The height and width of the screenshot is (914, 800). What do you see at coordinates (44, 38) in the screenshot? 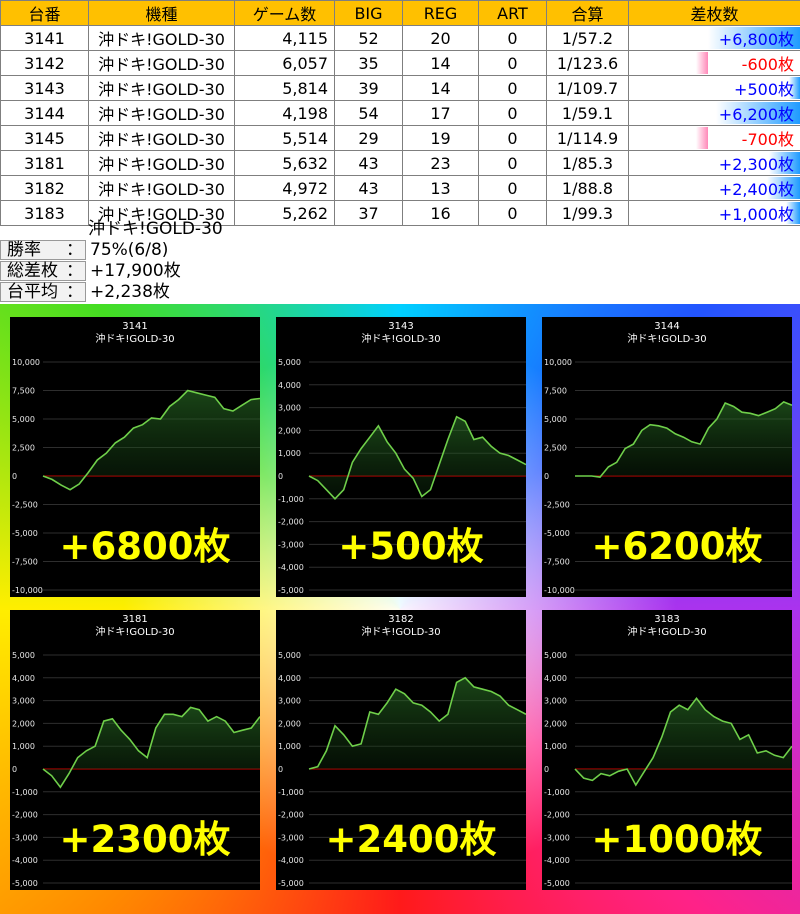
I see `cell-machine-no: 3141` at bounding box center [44, 38].